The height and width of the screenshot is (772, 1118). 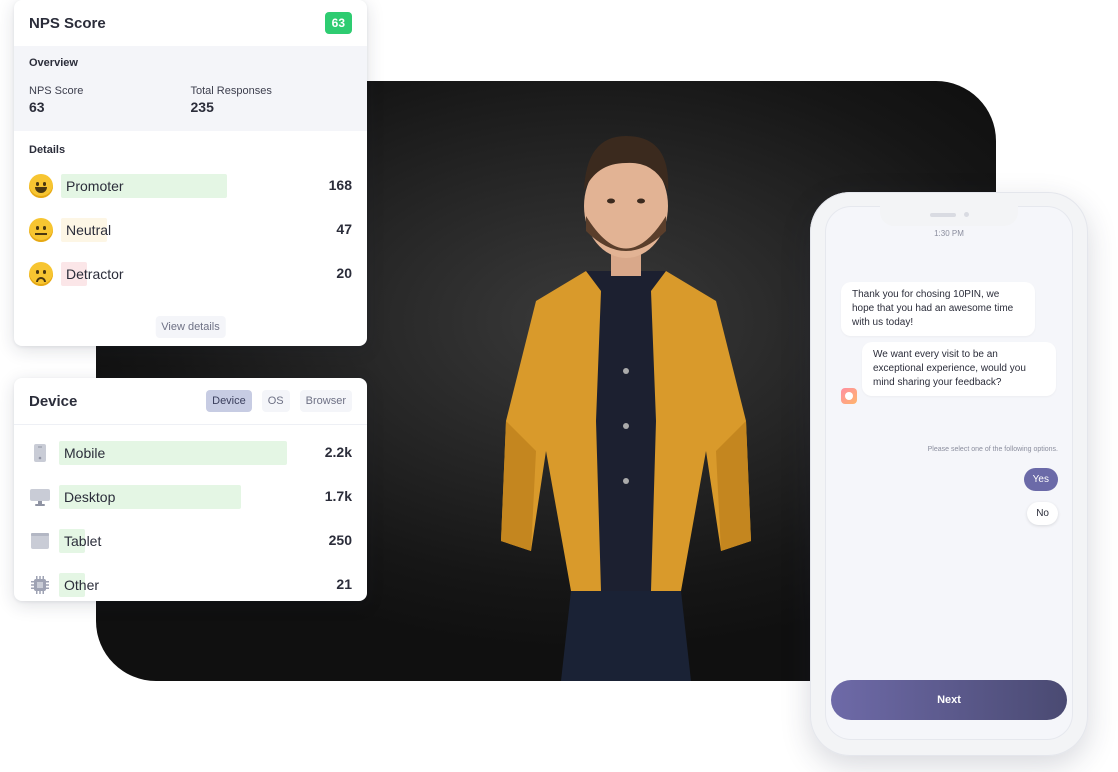 What do you see at coordinates (1040, 479) in the screenshot?
I see `option-yes-button: Yes` at bounding box center [1040, 479].